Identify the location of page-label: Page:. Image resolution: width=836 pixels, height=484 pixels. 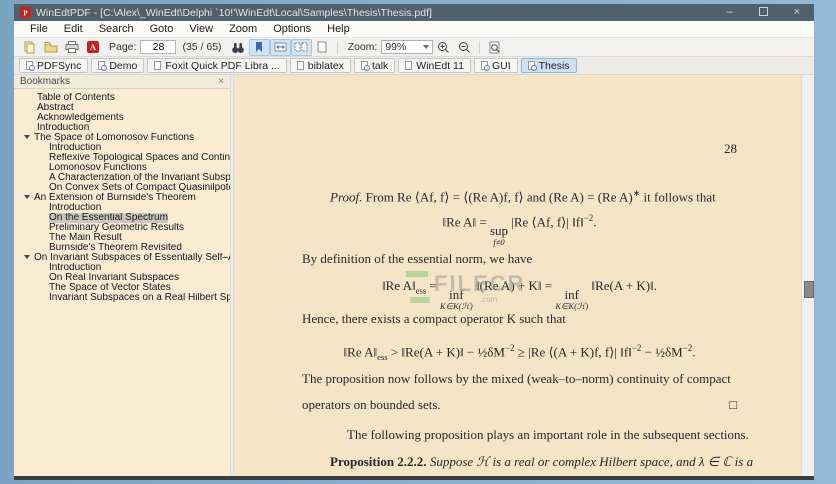
(123, 47).